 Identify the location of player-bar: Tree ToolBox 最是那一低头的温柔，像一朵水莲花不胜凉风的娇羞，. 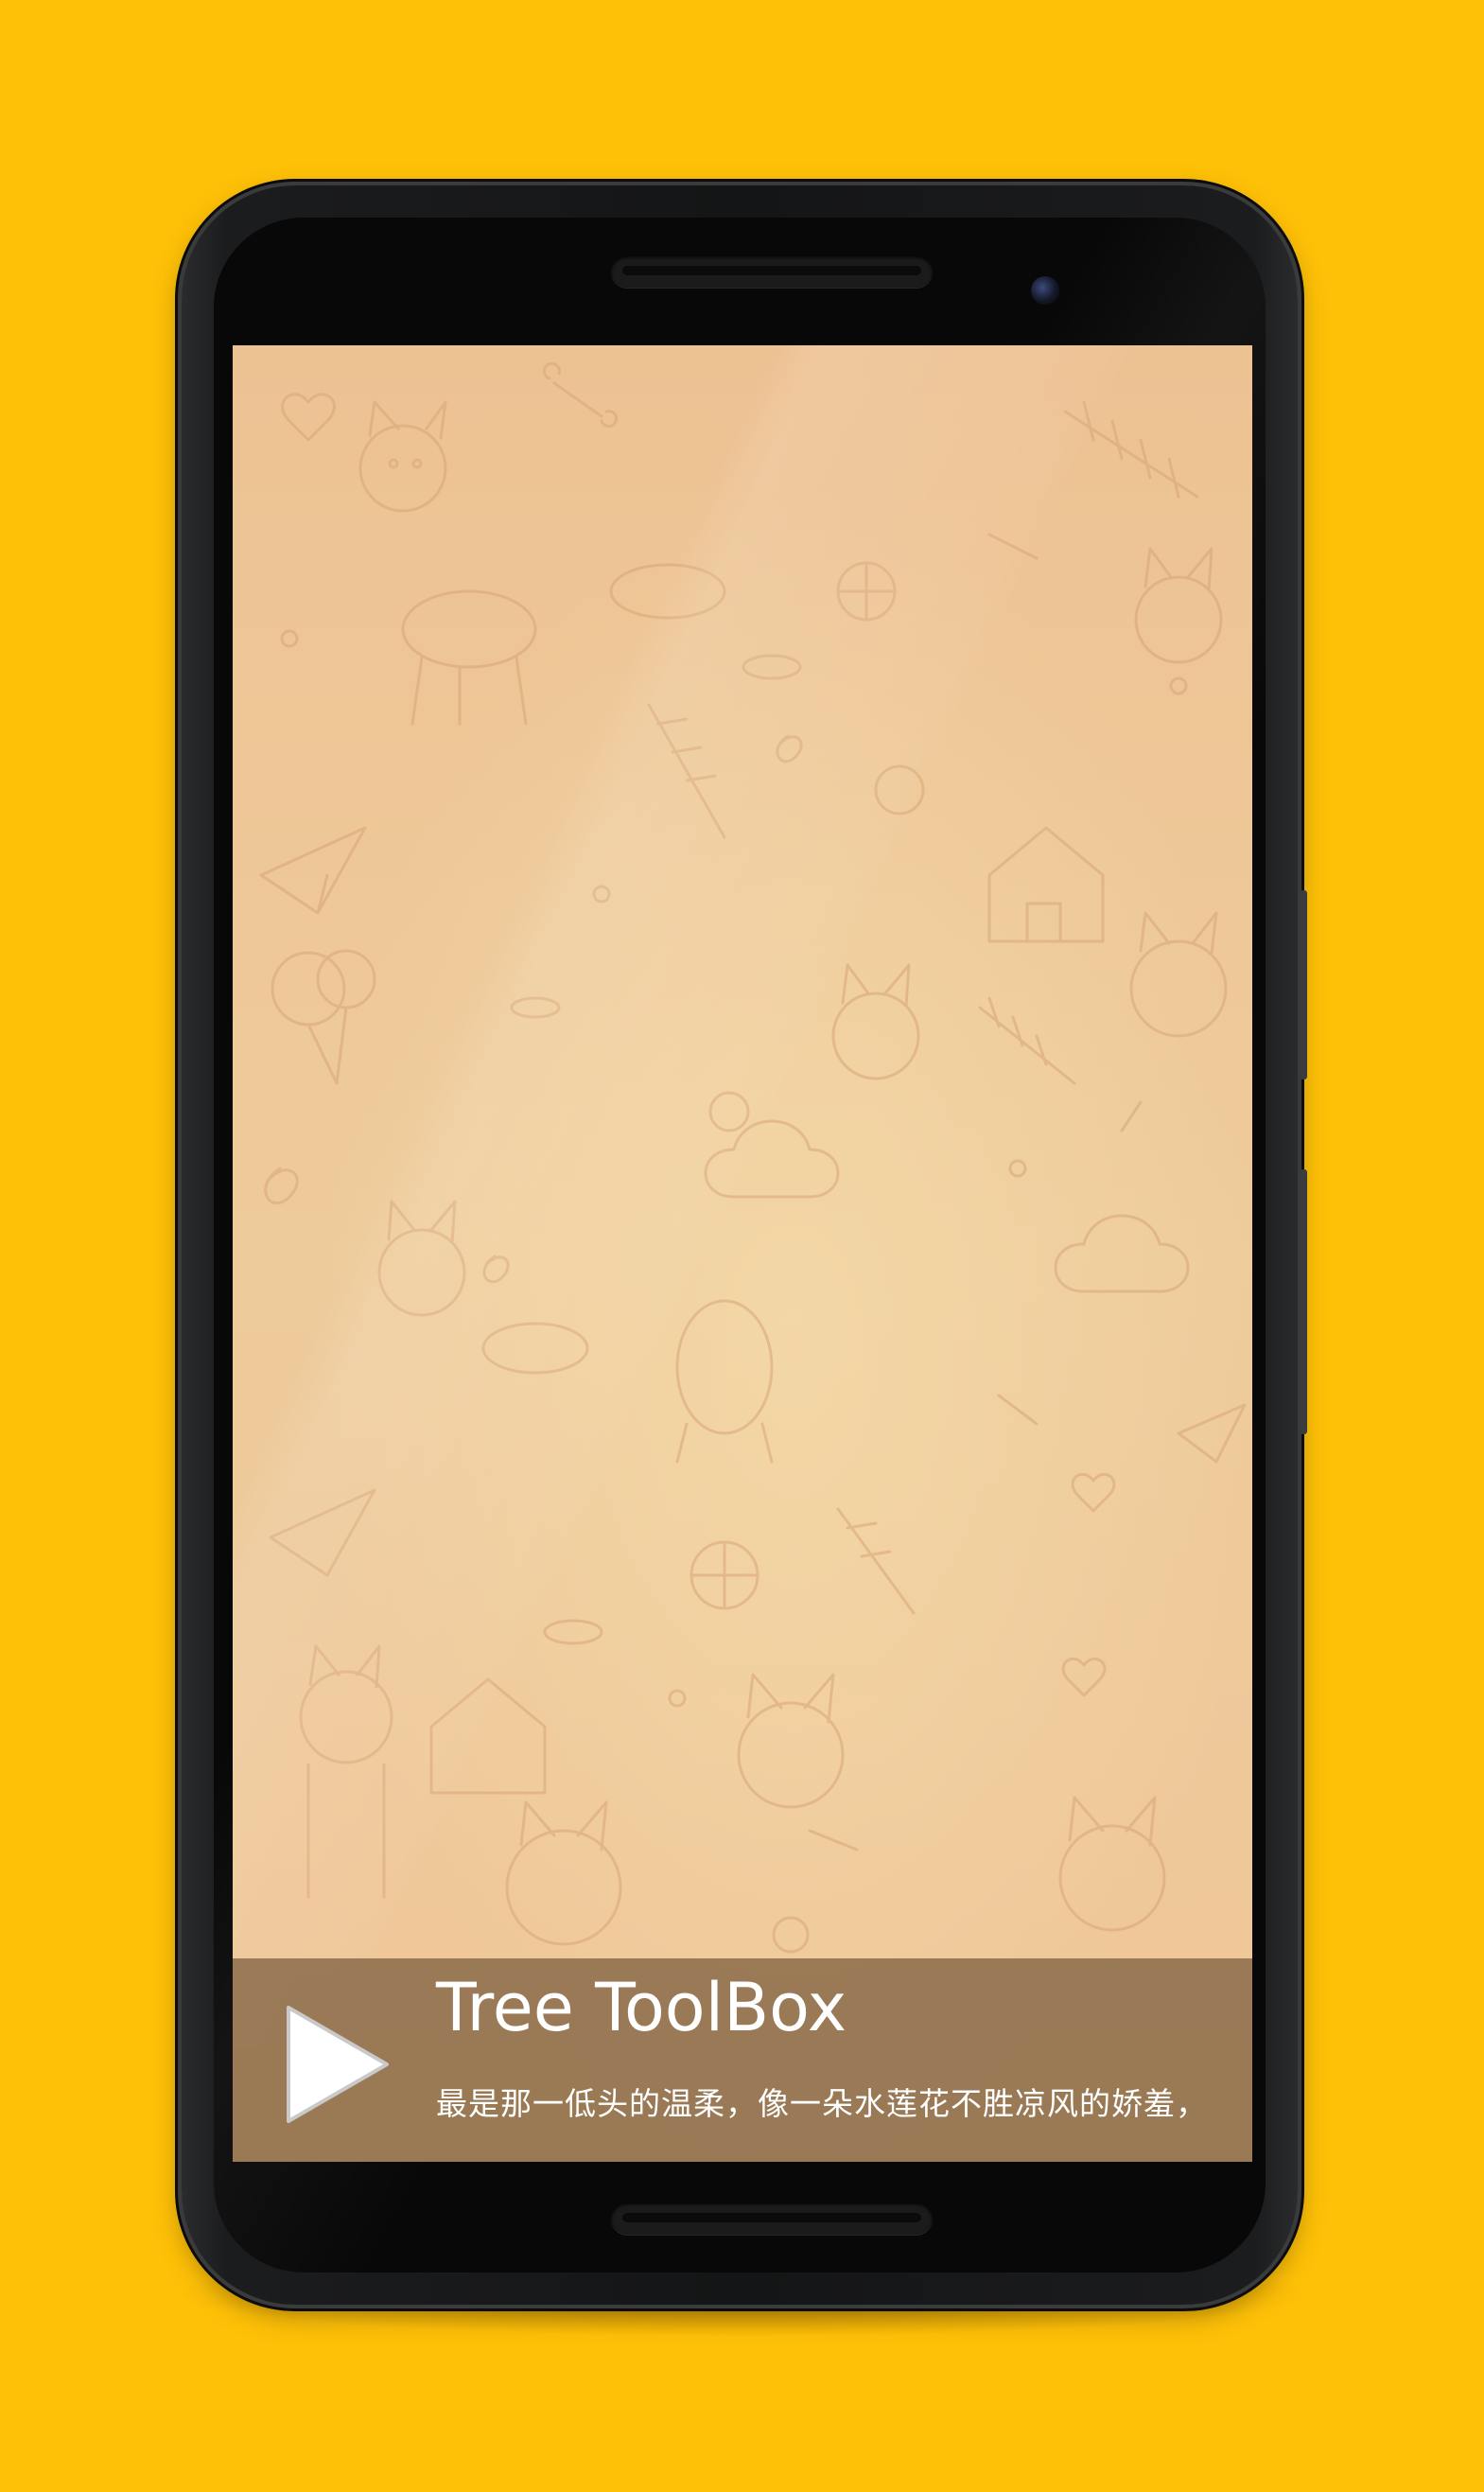
(742, 2060).